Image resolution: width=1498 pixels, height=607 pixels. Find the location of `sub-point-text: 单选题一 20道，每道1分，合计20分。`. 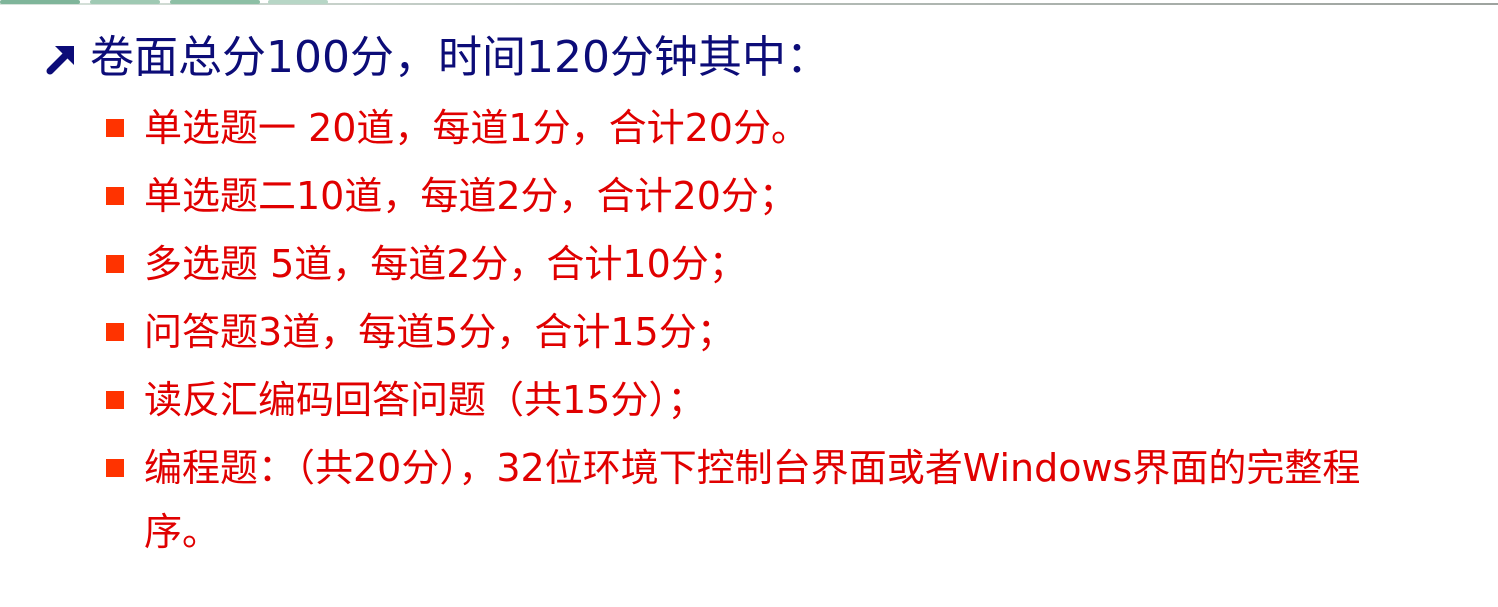

sub-point-text: 单选题一 20道，每道1分，合计20分。 is located at coordinates (476, 128).